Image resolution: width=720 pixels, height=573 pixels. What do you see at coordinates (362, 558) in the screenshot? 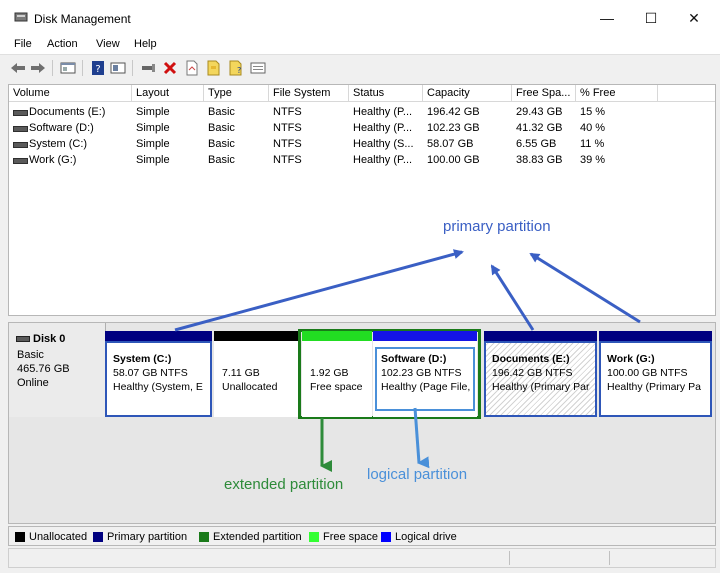
I see `status-bar` at bounding box center [362, 558].